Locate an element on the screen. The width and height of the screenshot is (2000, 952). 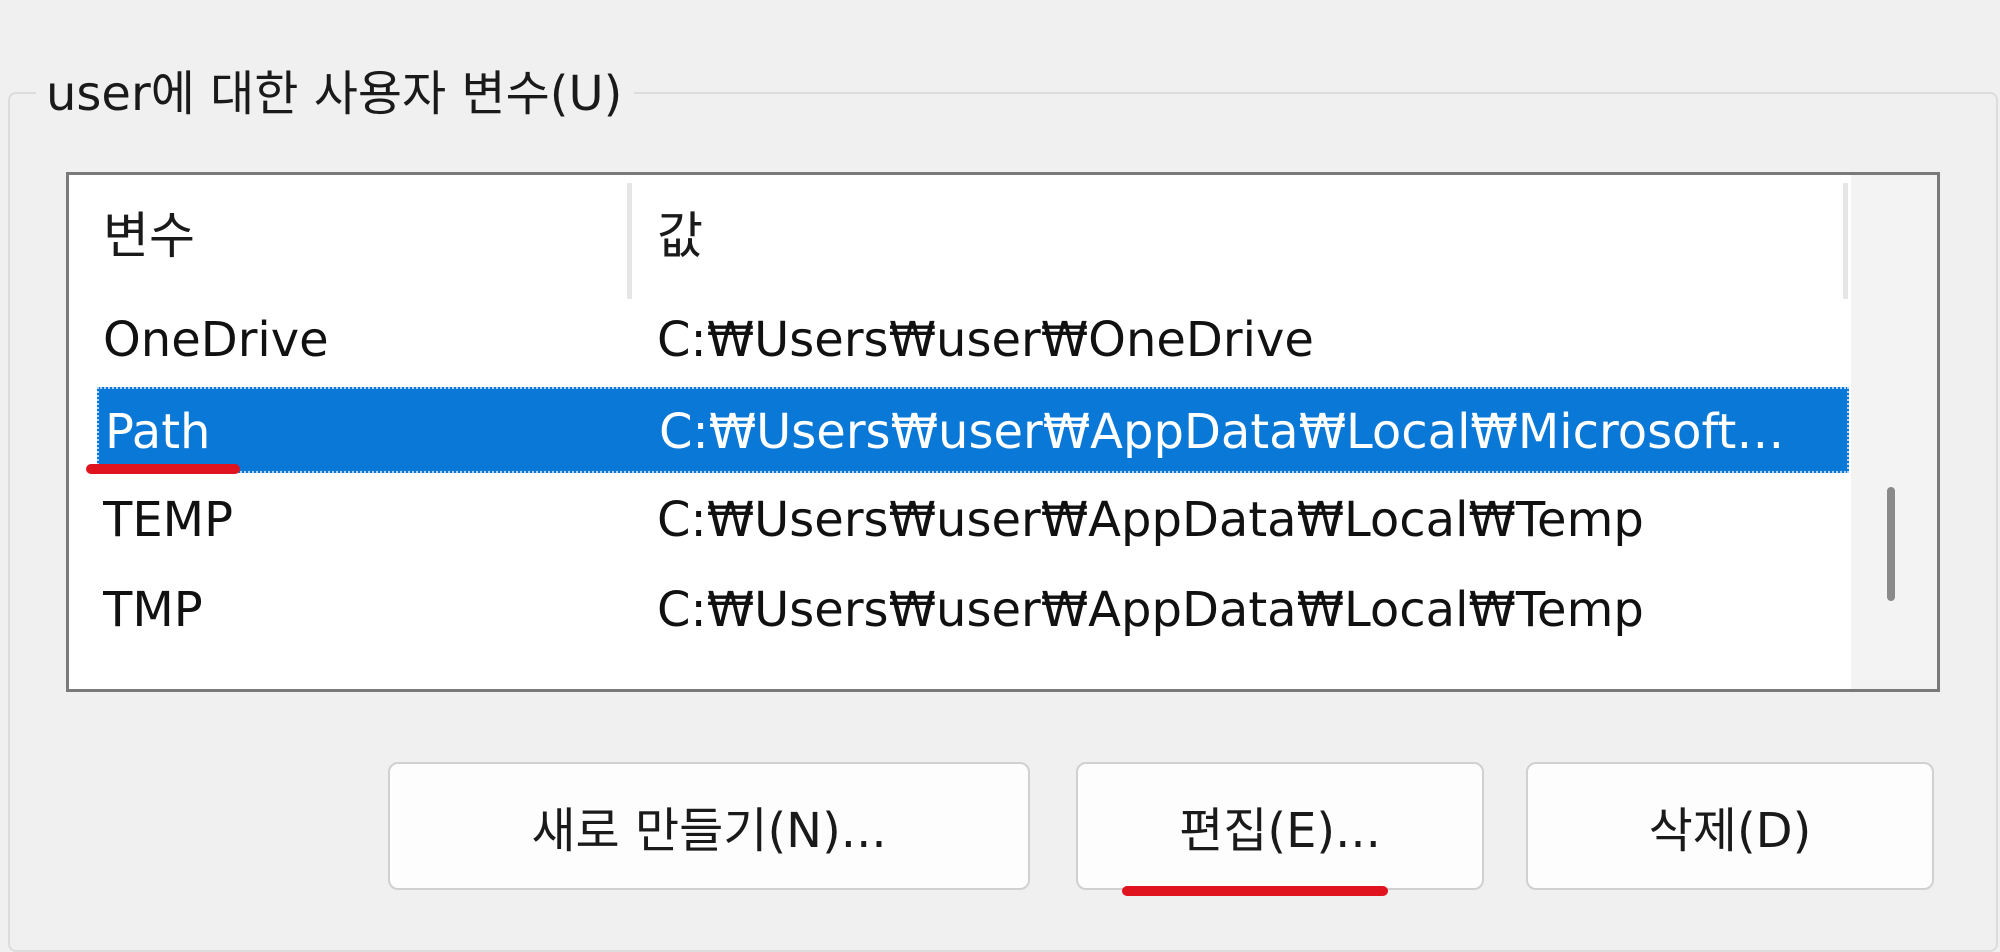
table-row-temp: TEMP C:₩Users₩user₩AppData₩Local₩Temp is located at coordinates (973, 520).